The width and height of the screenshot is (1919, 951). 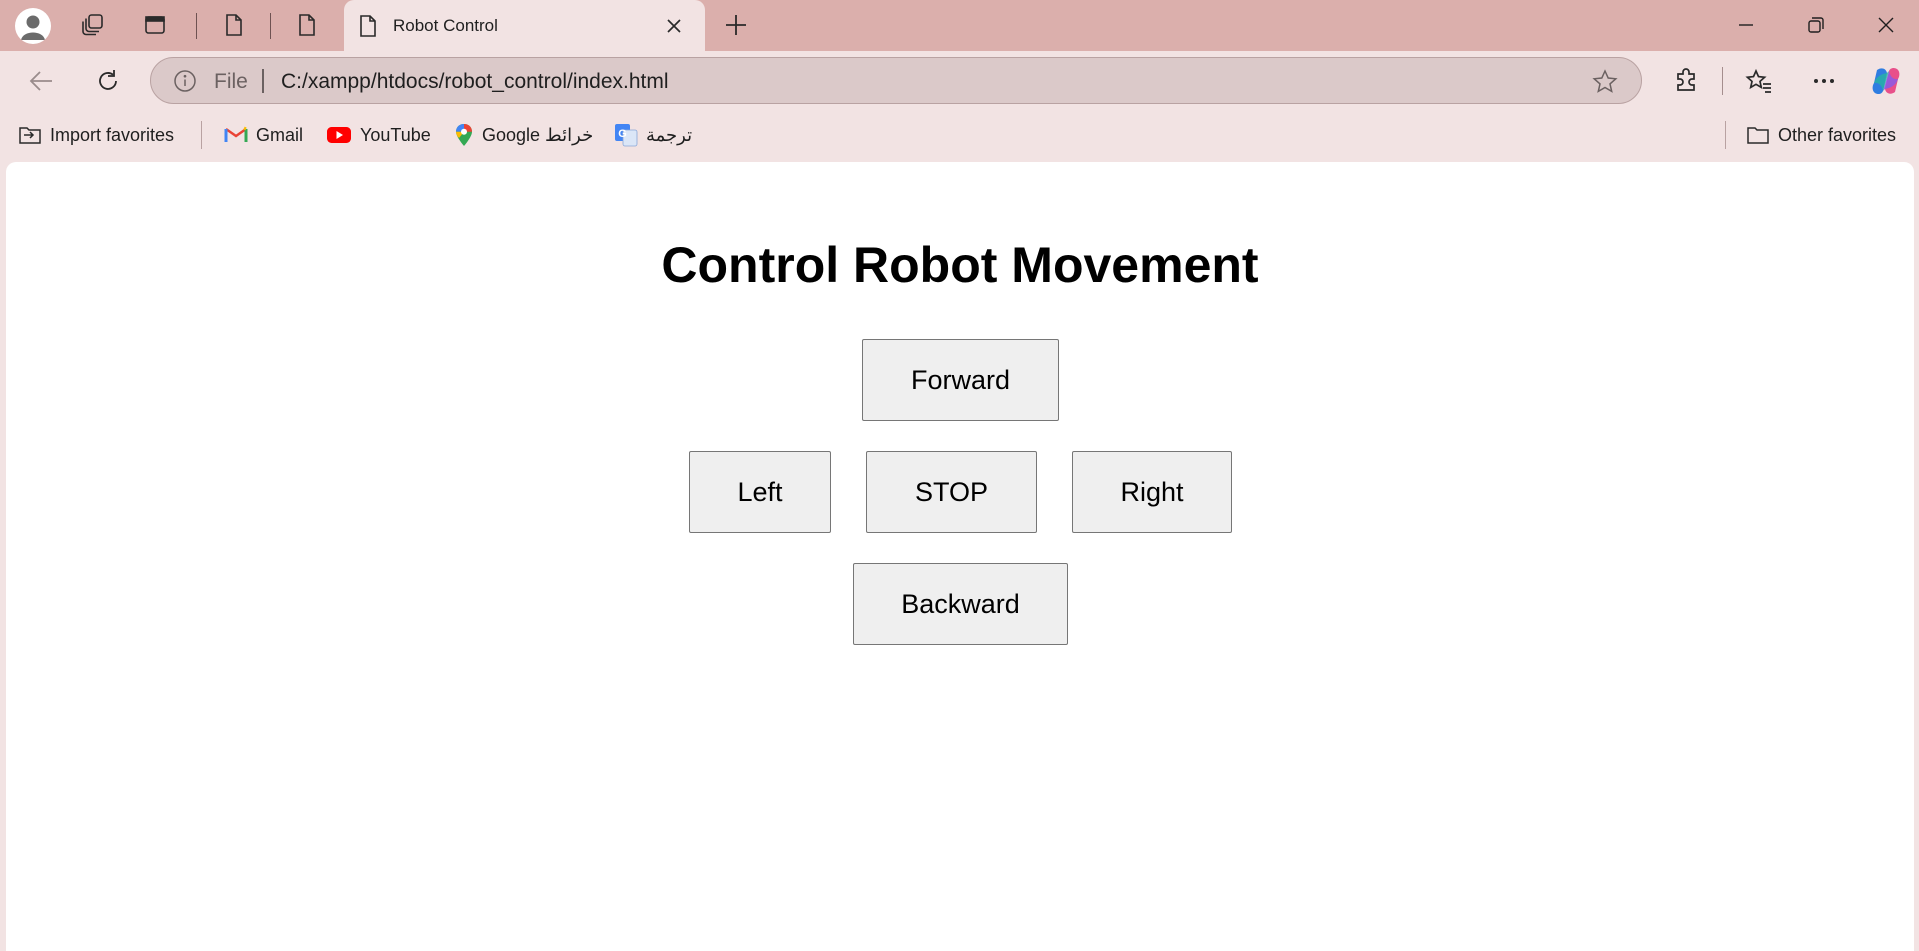 What do you see at coordinates (736, 25) in the screenshot?
I see `new-tab-button` at bounding box center [736, 25].